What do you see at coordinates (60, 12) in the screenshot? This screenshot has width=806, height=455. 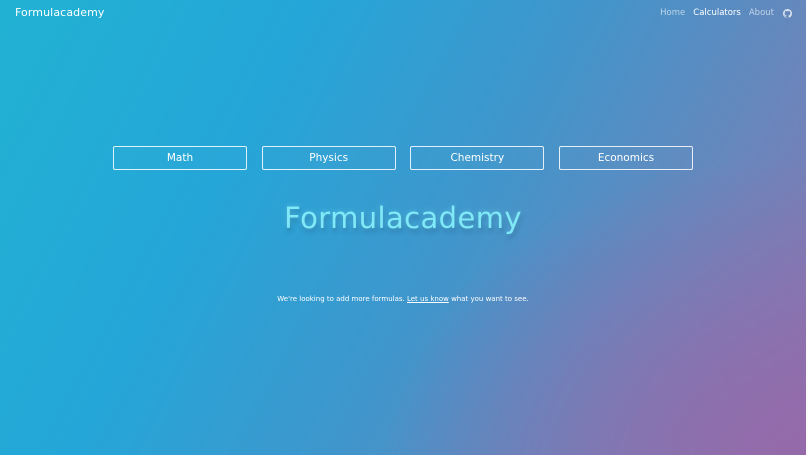 I see `brand-logo-link: Formulacademy` at bounding box center [60, 12].